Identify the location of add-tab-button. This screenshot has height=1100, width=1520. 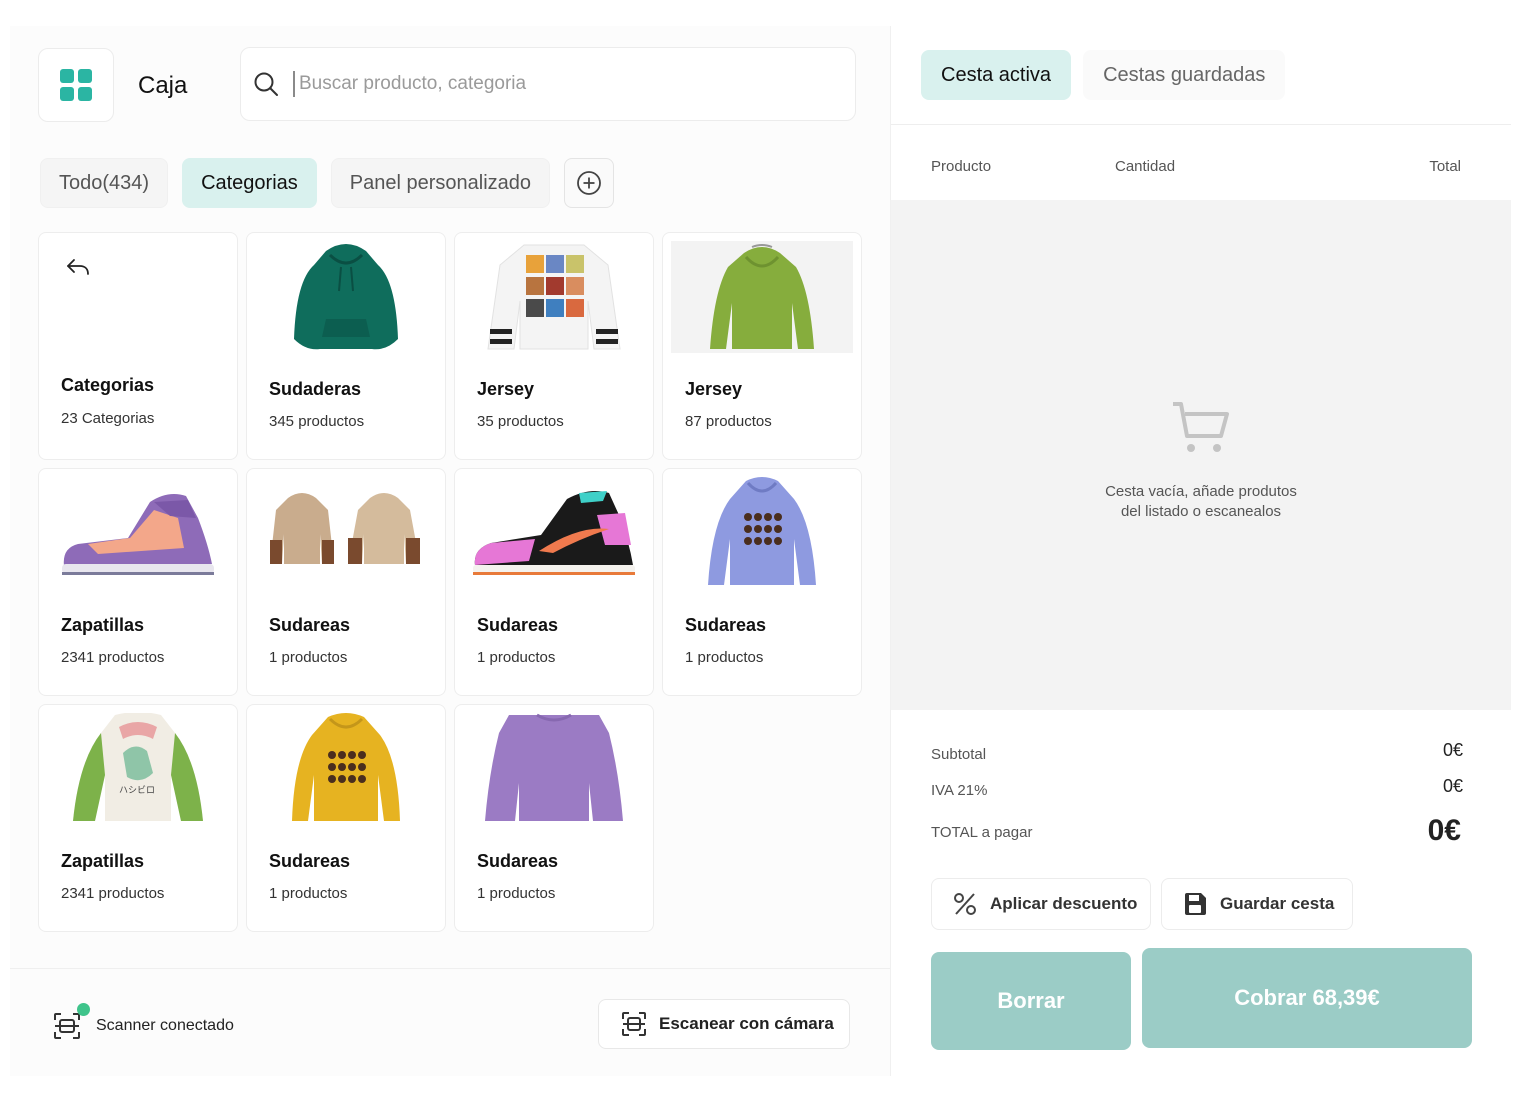
(589, 183).